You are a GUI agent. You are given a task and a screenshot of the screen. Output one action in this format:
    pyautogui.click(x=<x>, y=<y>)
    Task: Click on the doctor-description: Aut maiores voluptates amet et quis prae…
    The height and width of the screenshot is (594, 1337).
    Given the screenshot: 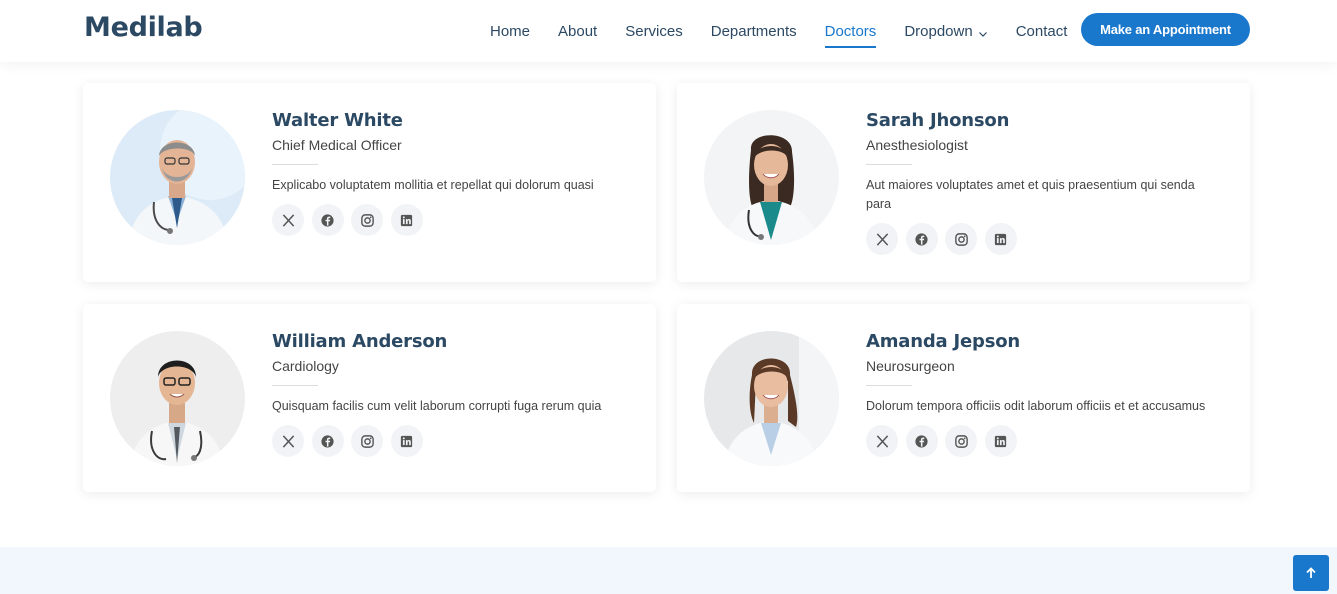 What is the action you would take?
    pyautogui.click(x=1030, y=194)
    